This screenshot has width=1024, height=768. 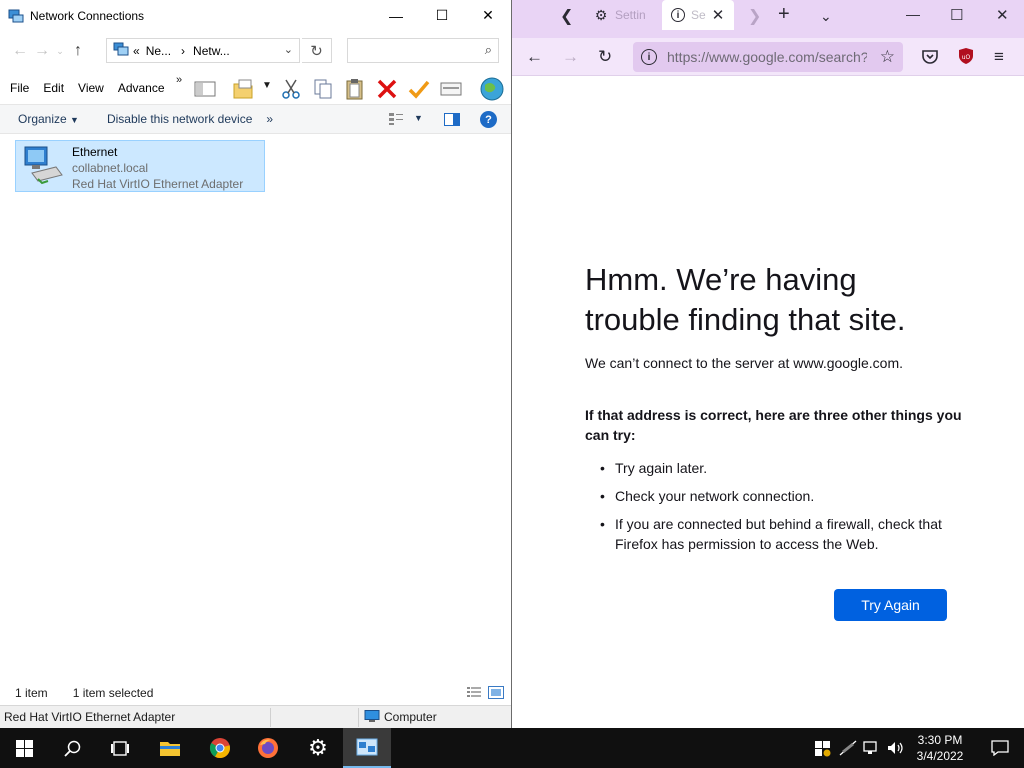 What do you see at coordinates (966, 56) in the screenshot?
I see `ublock-origin-icon: uO` at bounding box center [966, 56].